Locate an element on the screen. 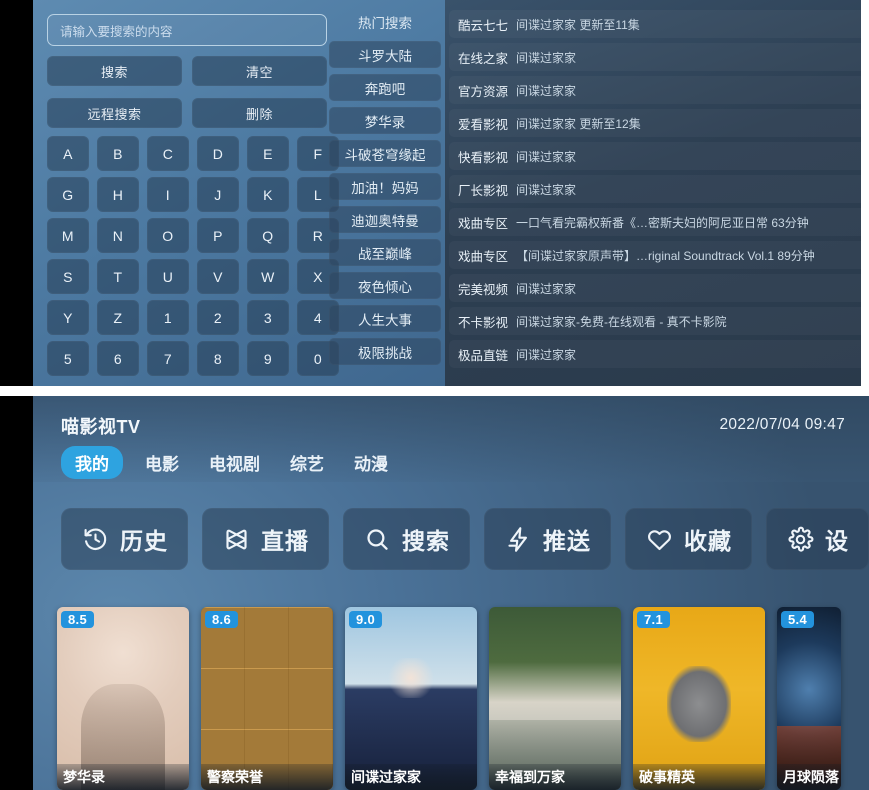 The image size is (869, 790). delete-button: 删除 is located at coordinates (259, 113).